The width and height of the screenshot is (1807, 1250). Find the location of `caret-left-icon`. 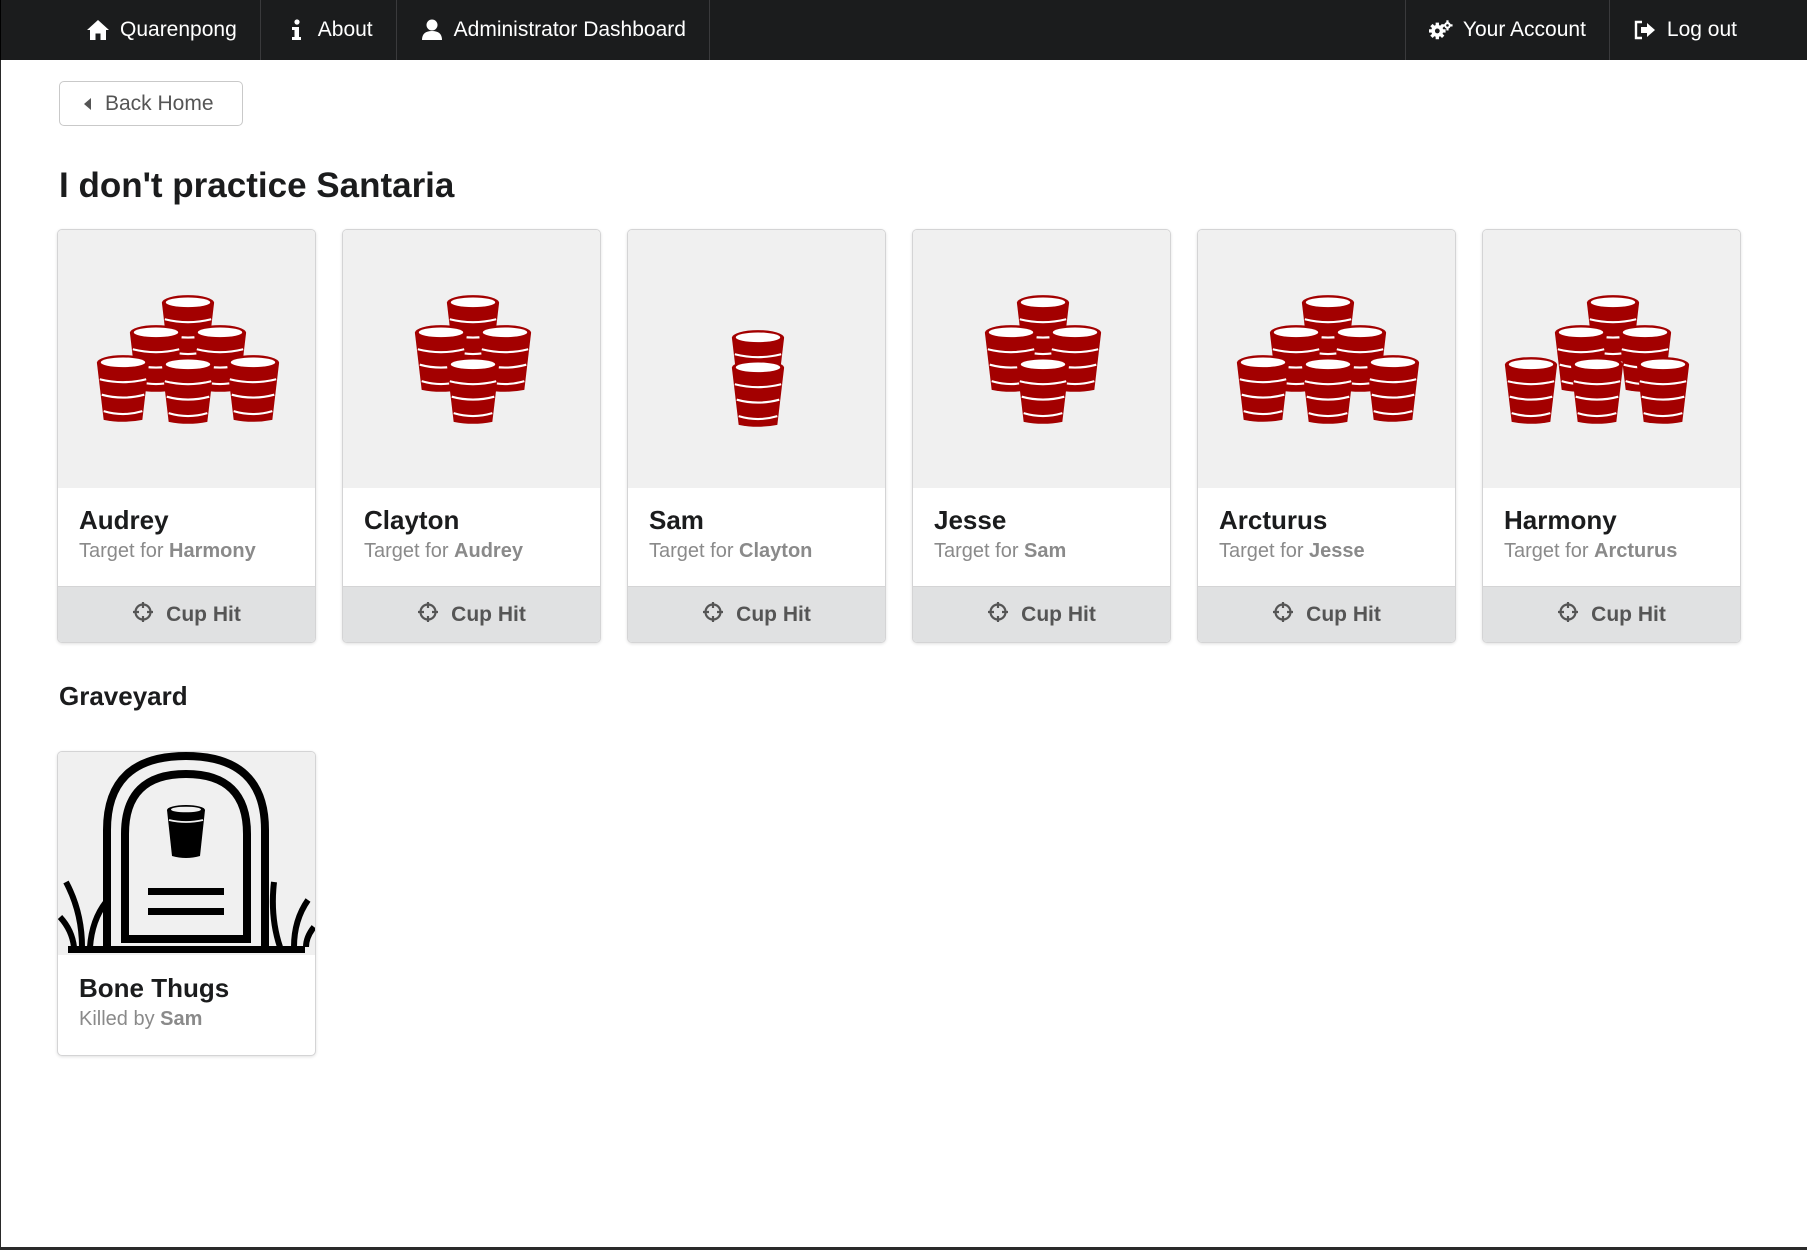

caret-left-icon is located at coordinates (87, 103).